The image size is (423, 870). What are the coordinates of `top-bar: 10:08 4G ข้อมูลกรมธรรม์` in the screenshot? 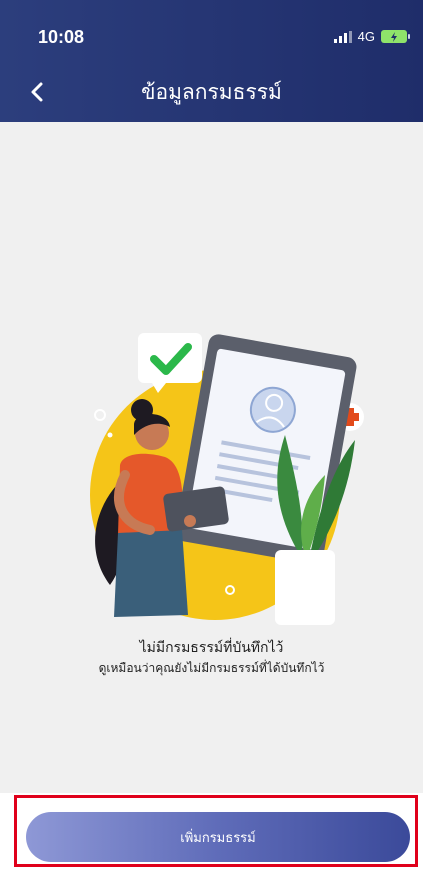 It's located at (211, 61).